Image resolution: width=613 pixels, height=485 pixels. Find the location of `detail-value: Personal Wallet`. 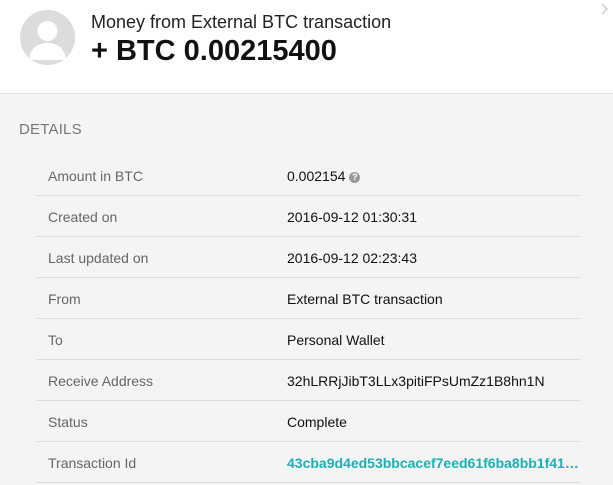

detail-value: Personal Wallet is located at coordinates (336, 340).